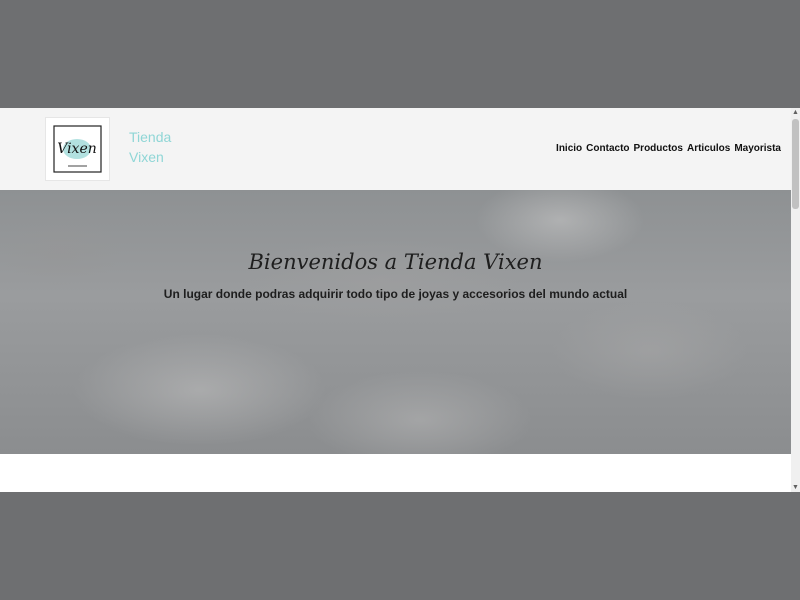  I want to click on brand-line-2: Vixen, so click(146, 157).